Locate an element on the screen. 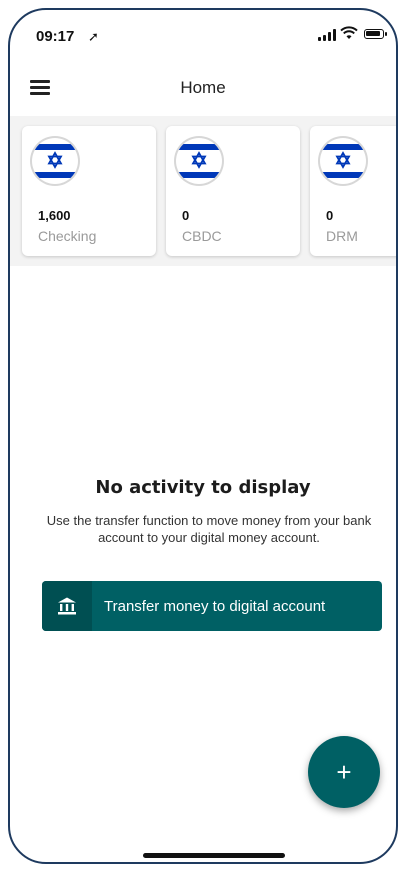 This screenshot has width=406, height=869. bank-icon is located at coordinates (67, 606).